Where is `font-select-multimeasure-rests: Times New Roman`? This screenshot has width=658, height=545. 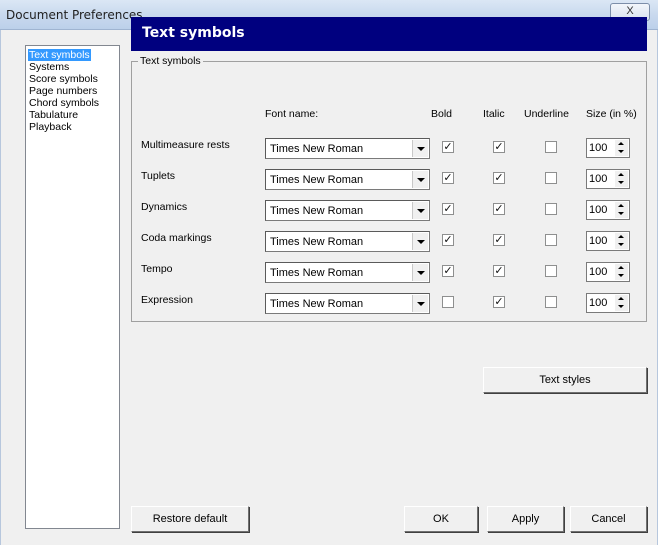 font-select-multimeasure-rests: Times New Roman is located at coordinates (347, 148).